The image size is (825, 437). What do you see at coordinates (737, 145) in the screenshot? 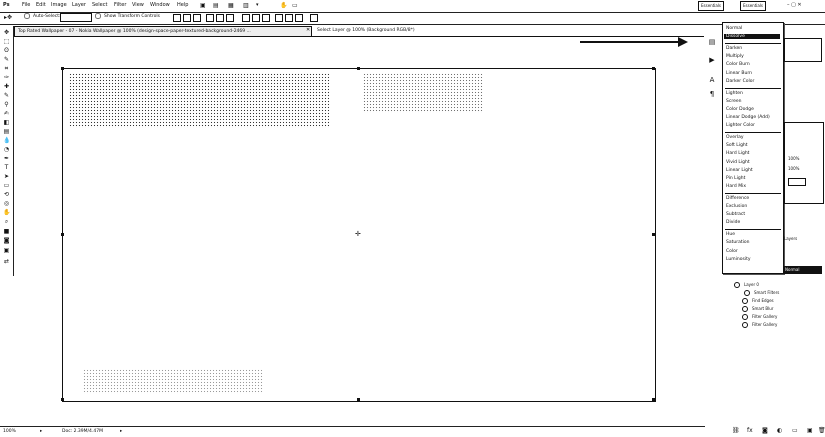
I see `blend-option-soft-light: Soft Light` at bounding box center [737, 145].